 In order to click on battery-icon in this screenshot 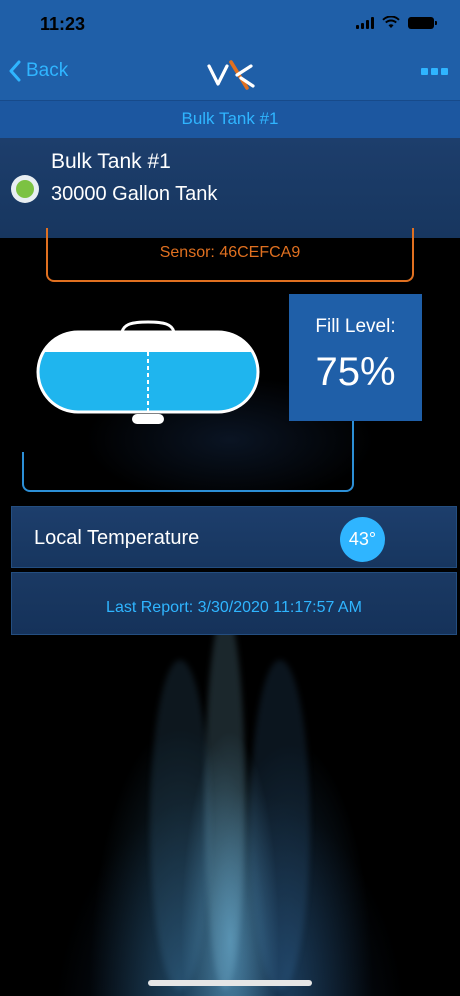, I will do `click(422, 22)`.